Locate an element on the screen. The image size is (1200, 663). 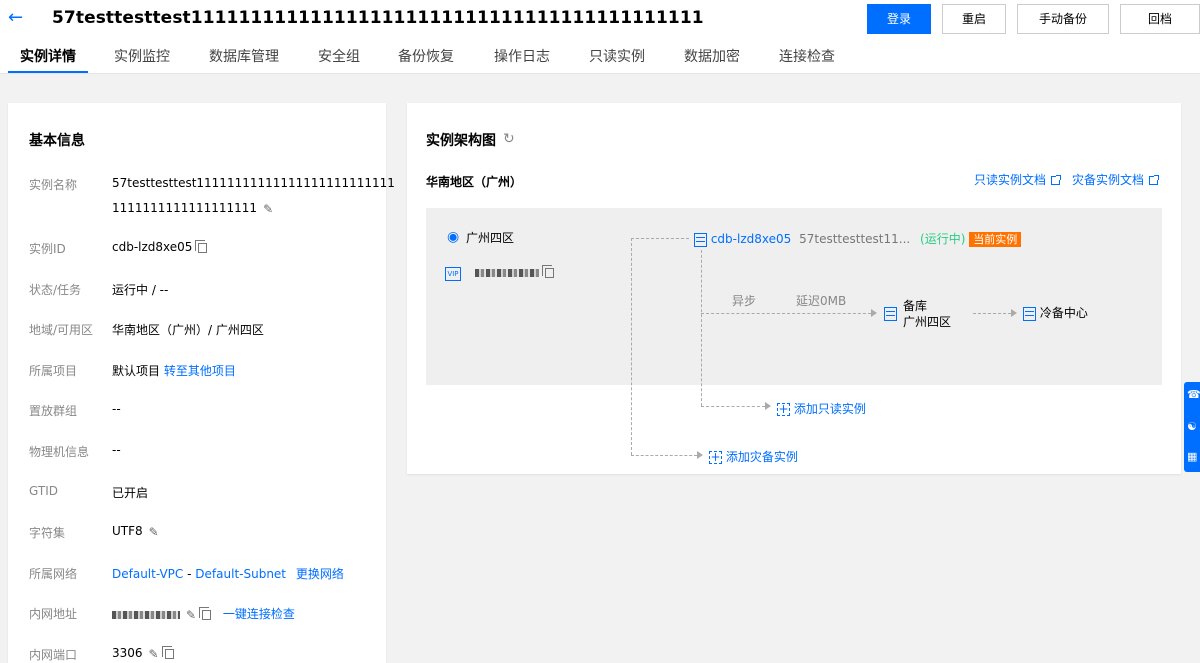
charset-label: 字符集 is located at coordinates (47, 533).